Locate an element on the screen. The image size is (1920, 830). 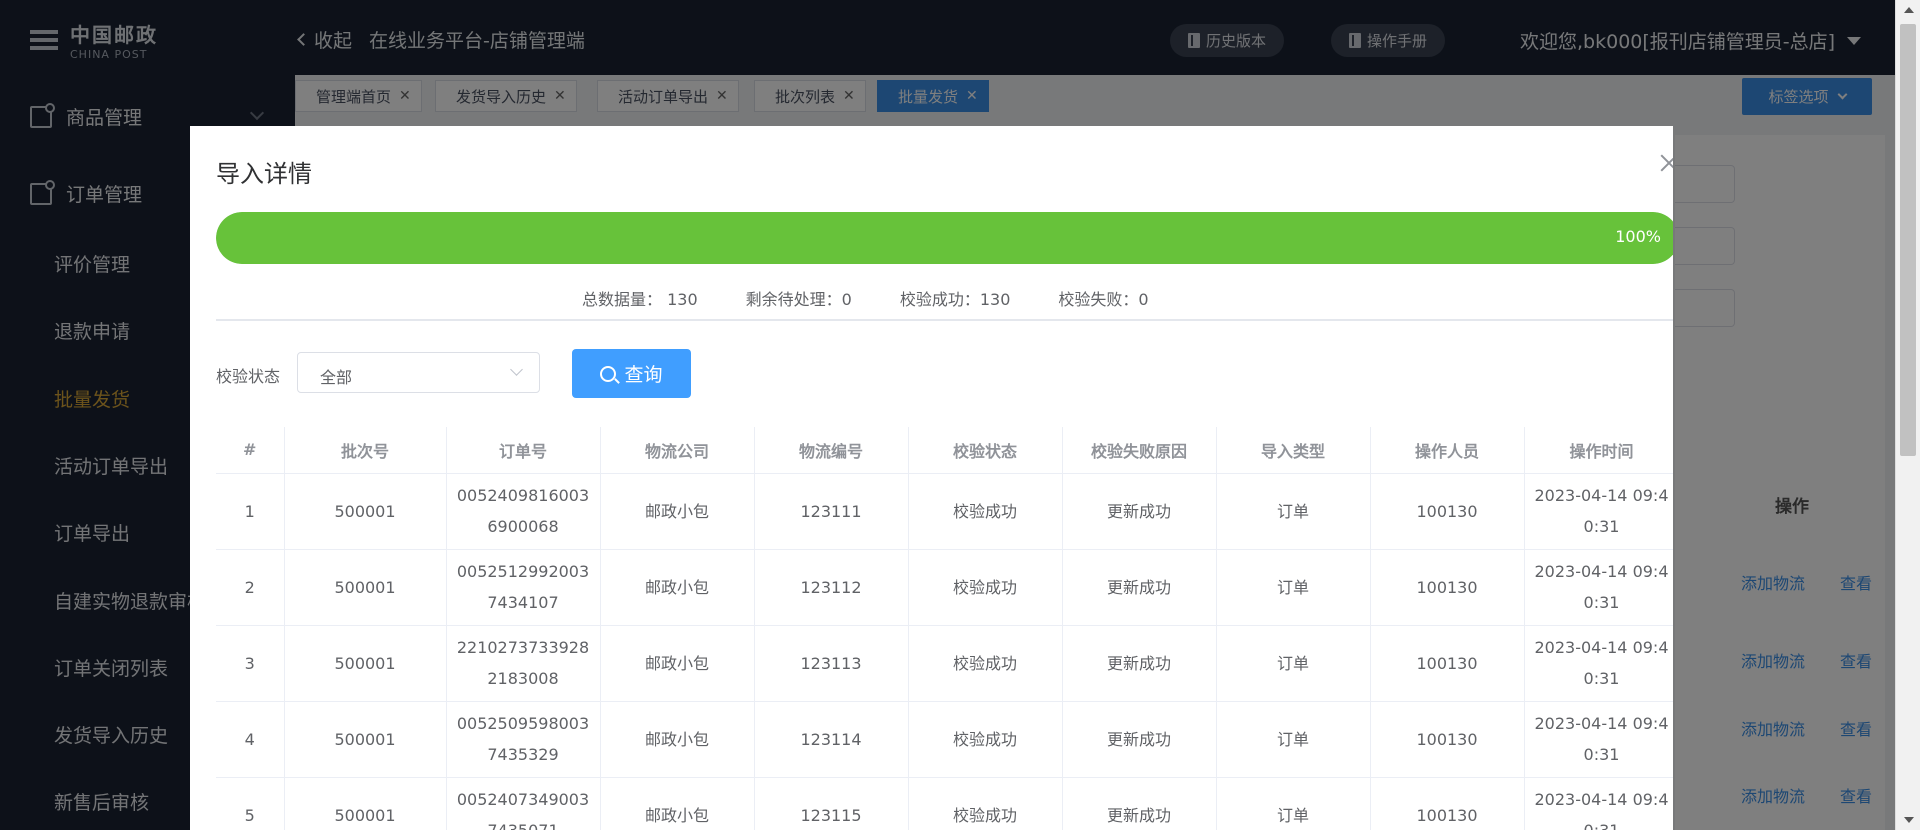
column-header: 订单号 is located at coordinates (523, 450).